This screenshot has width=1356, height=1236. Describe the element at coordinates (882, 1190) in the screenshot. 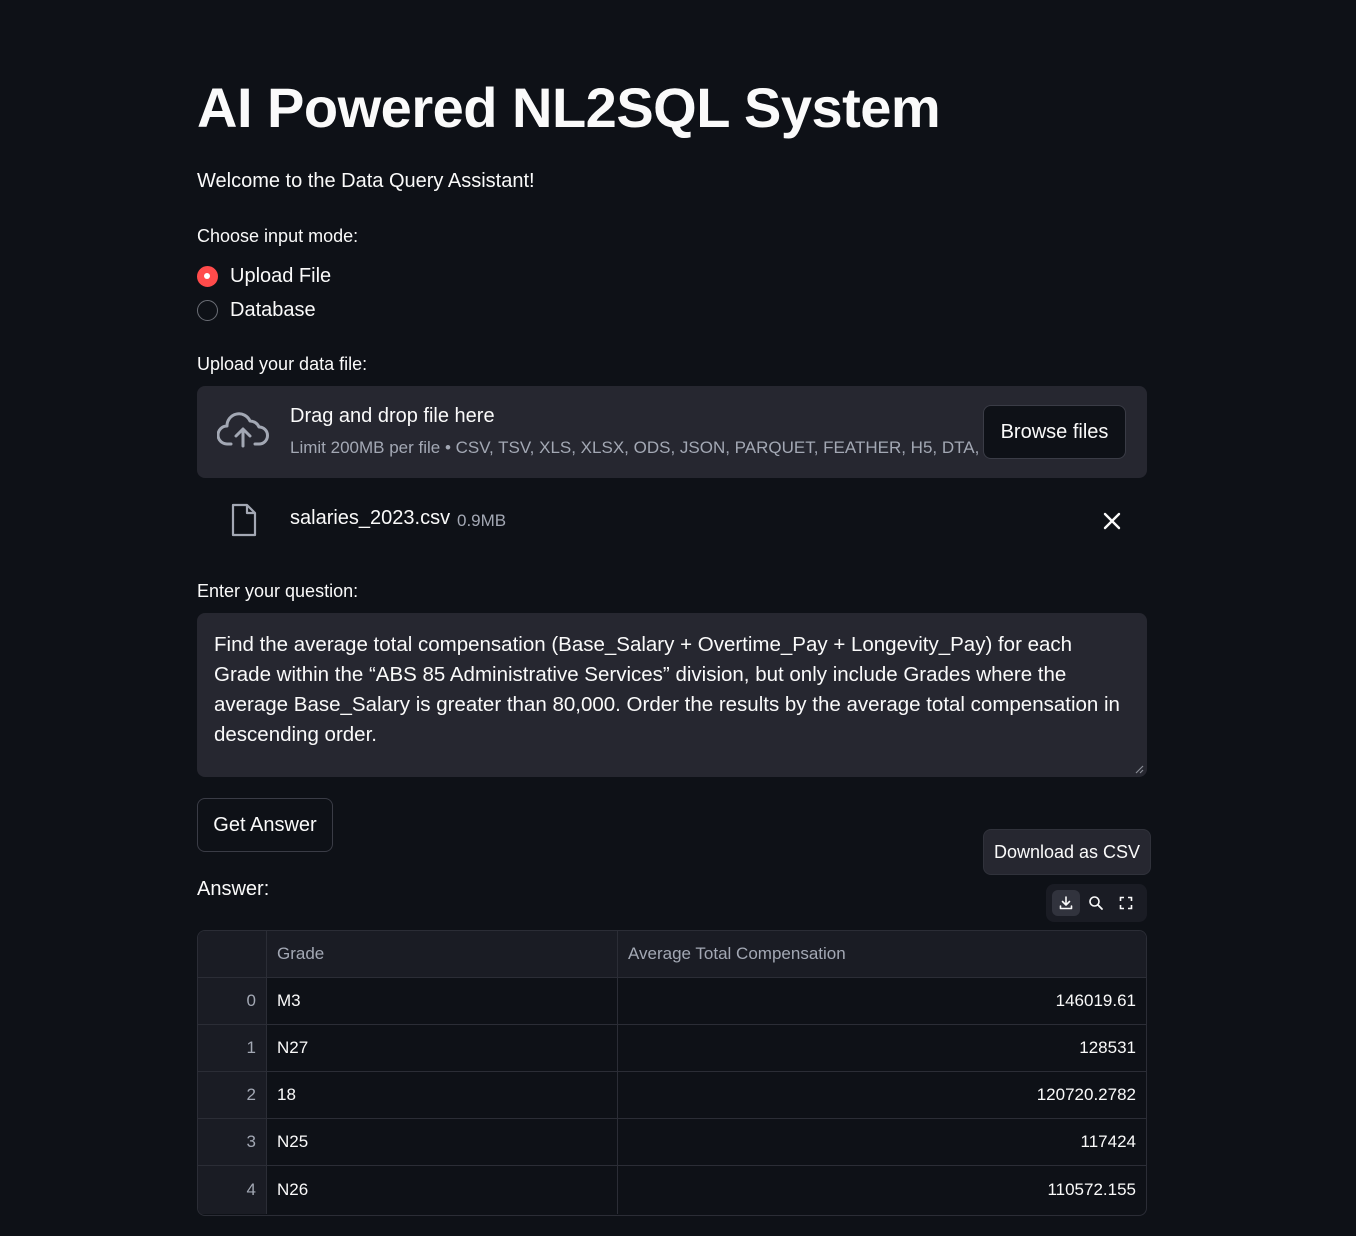

I see `cell-avg-comp: 110572.155` at that location.